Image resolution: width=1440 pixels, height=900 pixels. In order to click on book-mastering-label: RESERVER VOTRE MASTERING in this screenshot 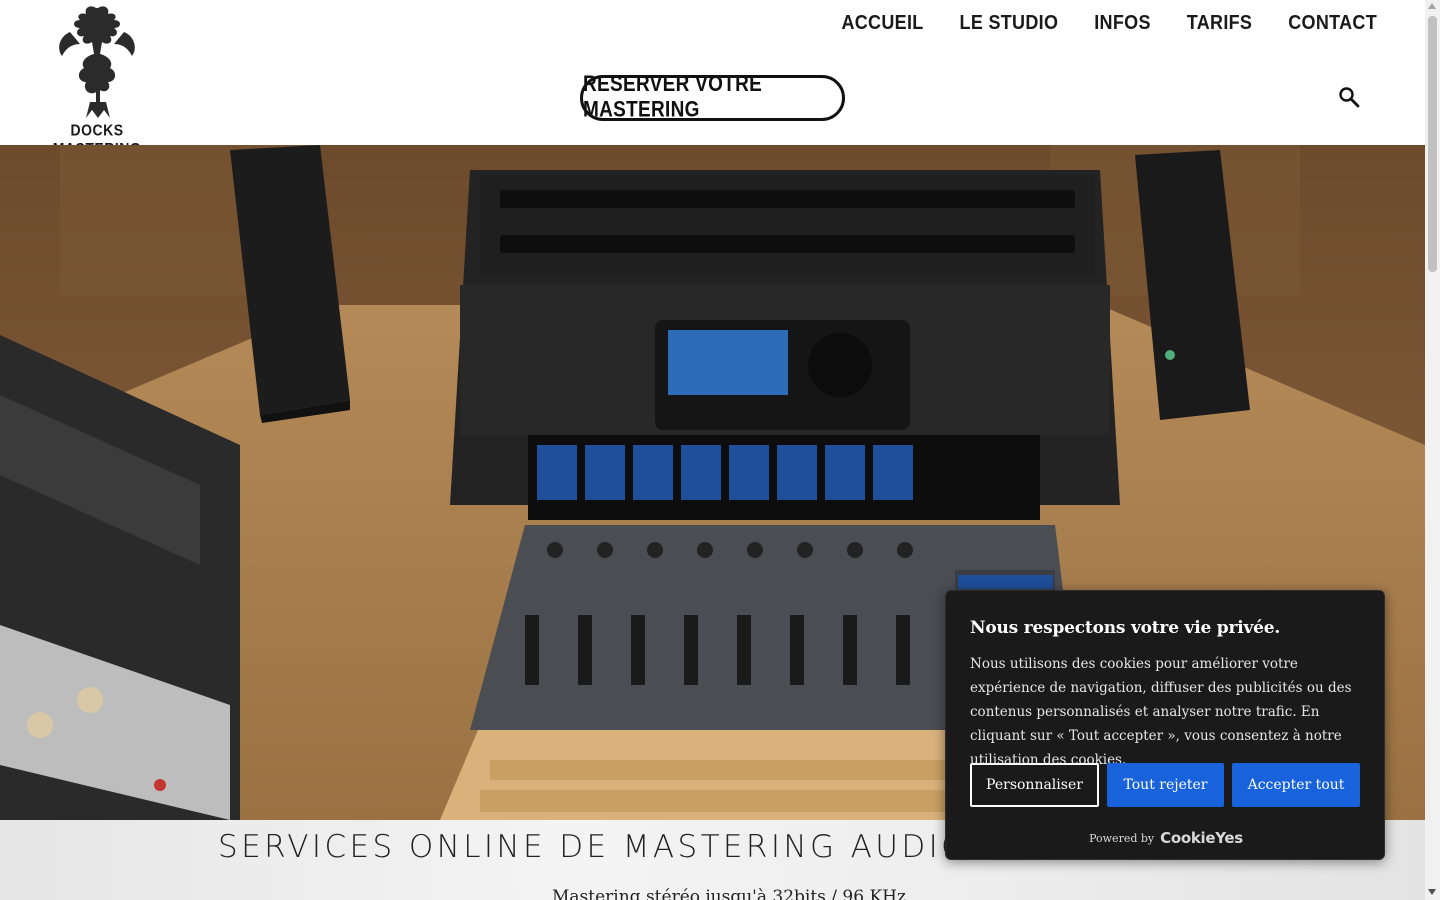, I will do `click(673, 97)`.